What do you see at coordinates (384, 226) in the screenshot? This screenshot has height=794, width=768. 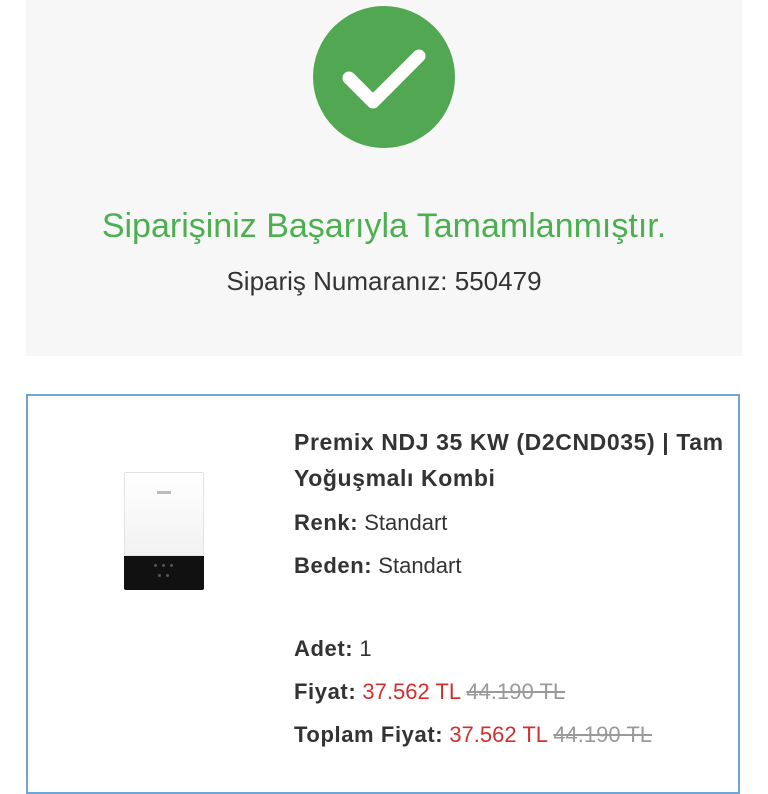 I see `success-title: Siparişiniz Başarıyla Tamamlanmıştır.` at bounding box center [384, 226].